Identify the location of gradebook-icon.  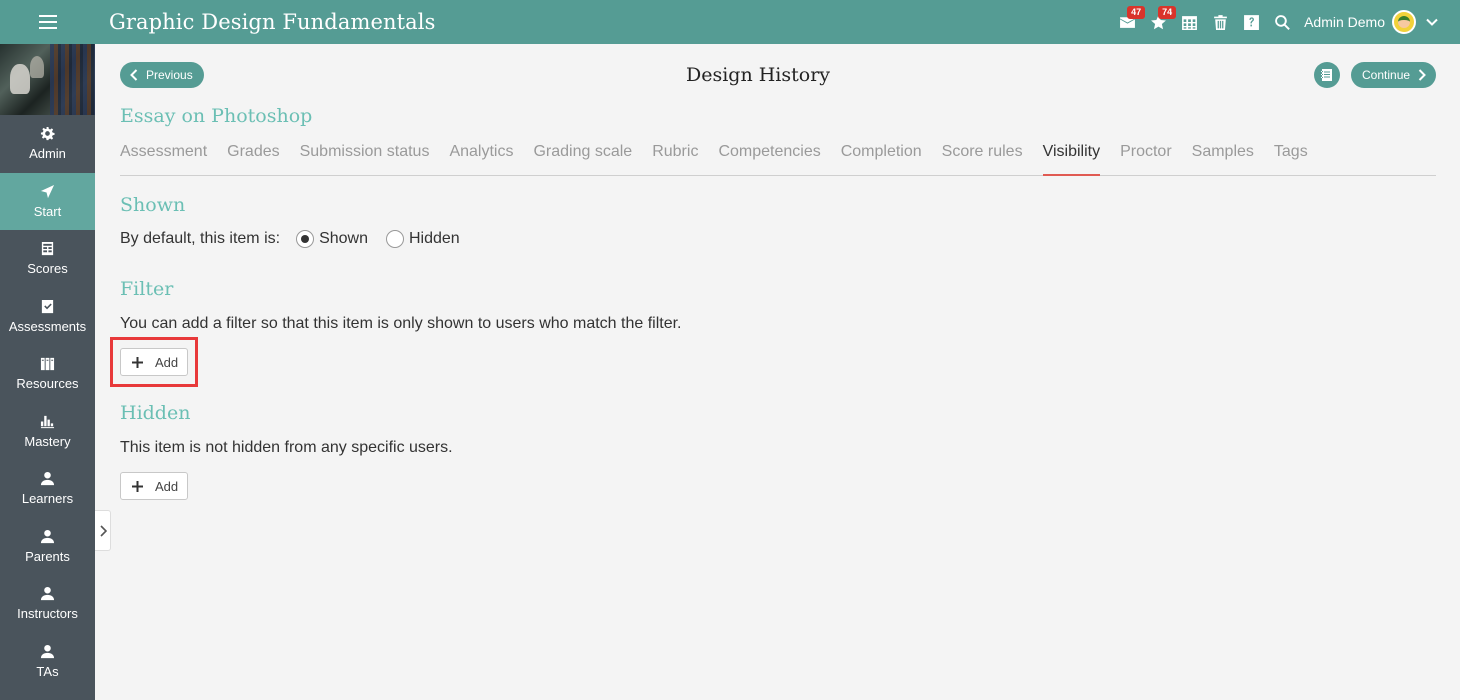
(47, 249).